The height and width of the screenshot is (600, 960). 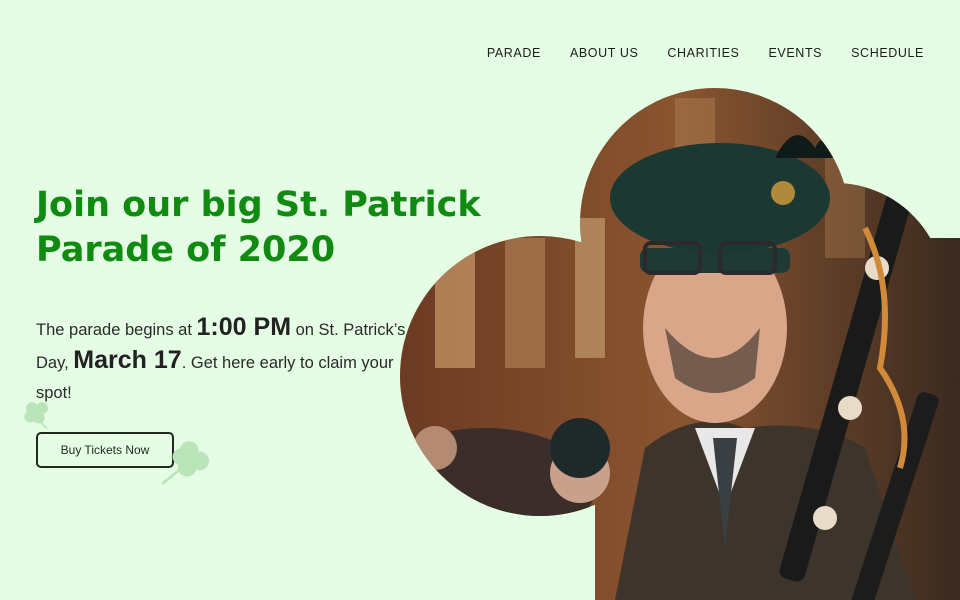 What do you see at coordinates (116, 330) in the screenshot?
I see `hero-text-intro: The parade begins at` at bounding box center [116, 330].